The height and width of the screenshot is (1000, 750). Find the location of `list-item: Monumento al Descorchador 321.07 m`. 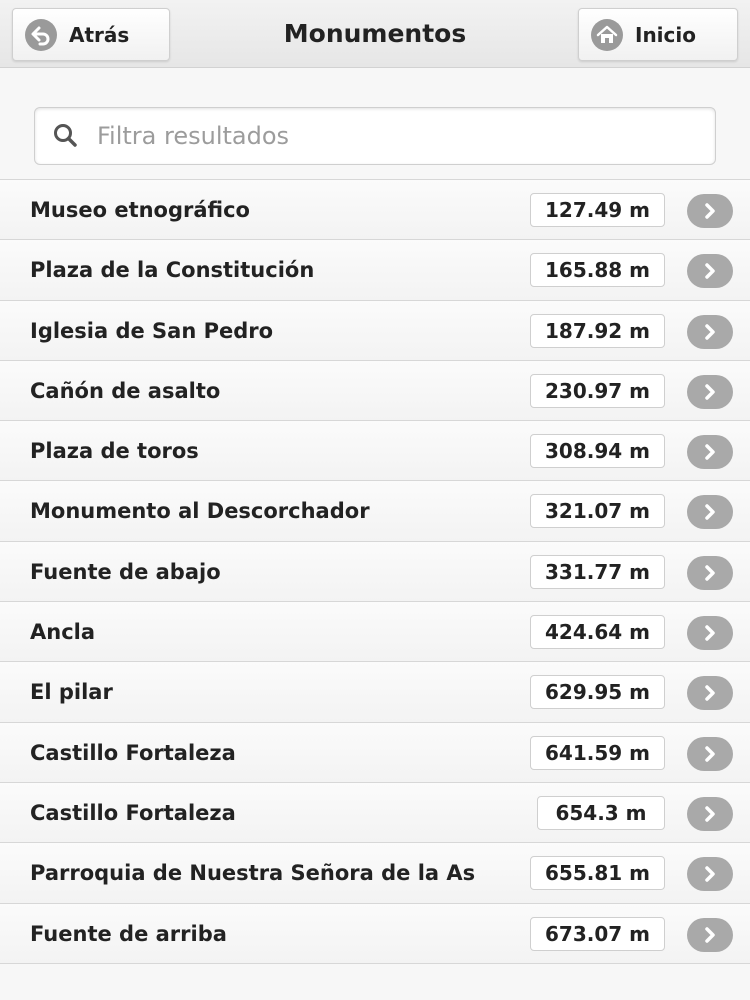

list-item: Monumento al Descorchador 321.07 m is located at coordinates (375, 511).